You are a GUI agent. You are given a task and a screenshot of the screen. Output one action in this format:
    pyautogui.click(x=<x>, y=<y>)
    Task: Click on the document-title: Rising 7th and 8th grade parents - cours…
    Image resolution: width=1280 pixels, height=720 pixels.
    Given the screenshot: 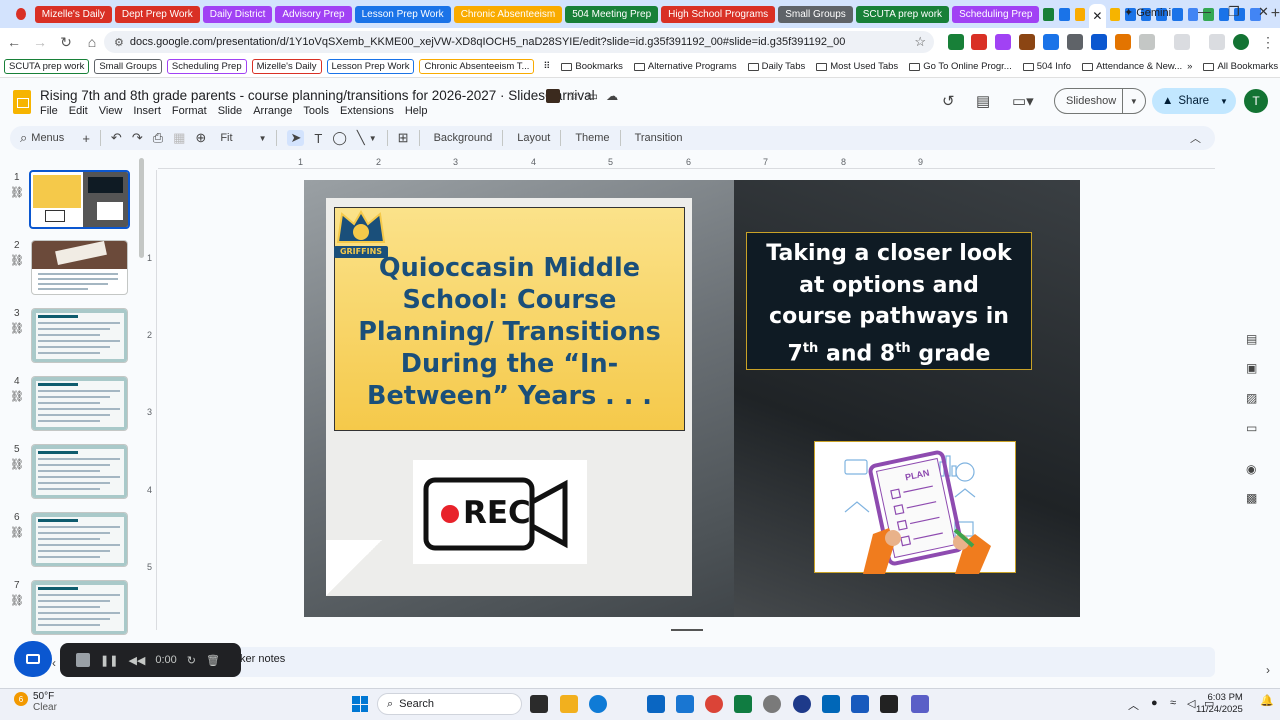 What is the action you would take?
    pyautogui.click(x=317, y=95)
    